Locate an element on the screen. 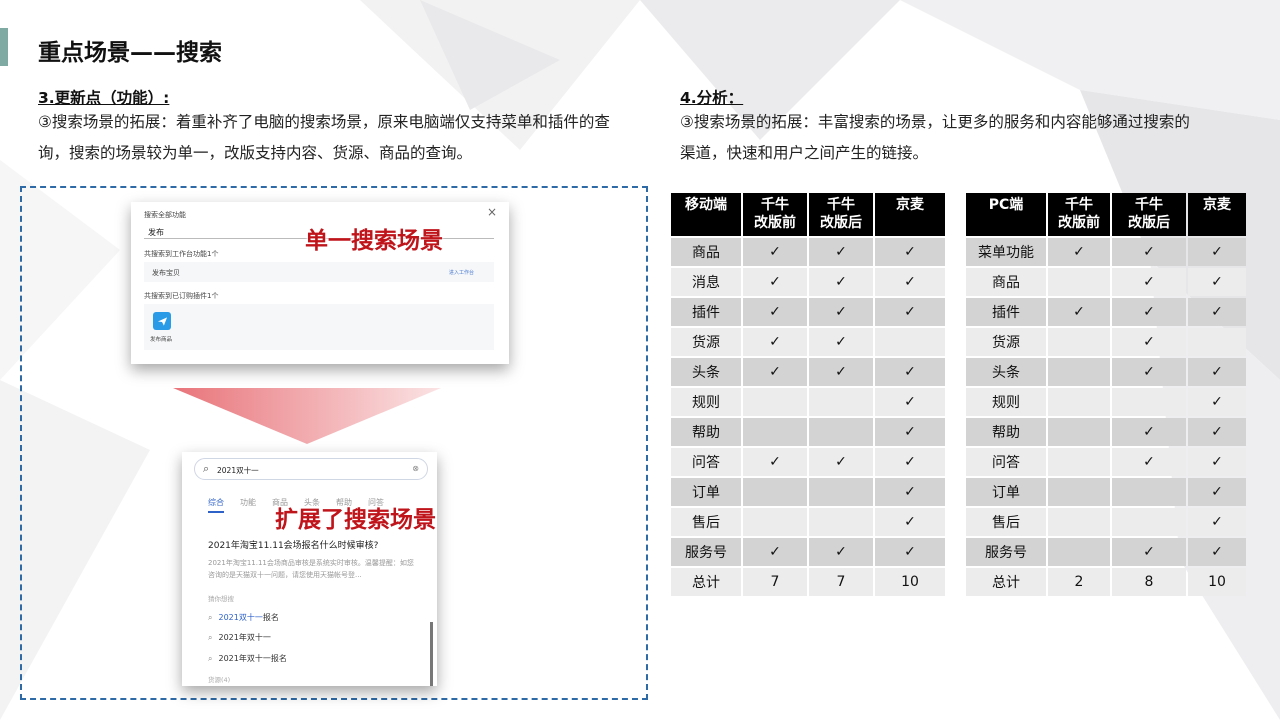 The height and width of the screenshot is (720, 1280). tab-function: 功能 is located at coordinates (248, 505).